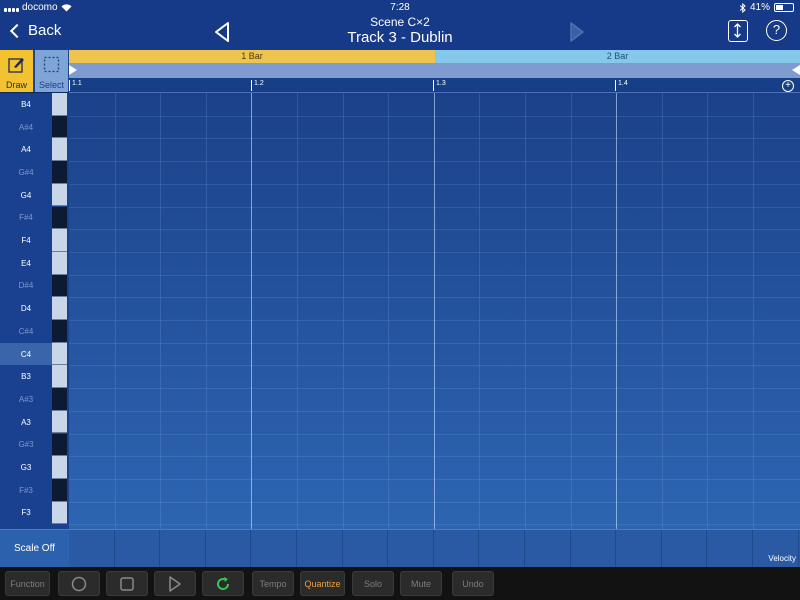 This screenshot has width=800, height=600. What do you see at coordinates (26, 263) in the screenshot?
I see `piano-key-e4: E4` at bounding box center [26, 263].